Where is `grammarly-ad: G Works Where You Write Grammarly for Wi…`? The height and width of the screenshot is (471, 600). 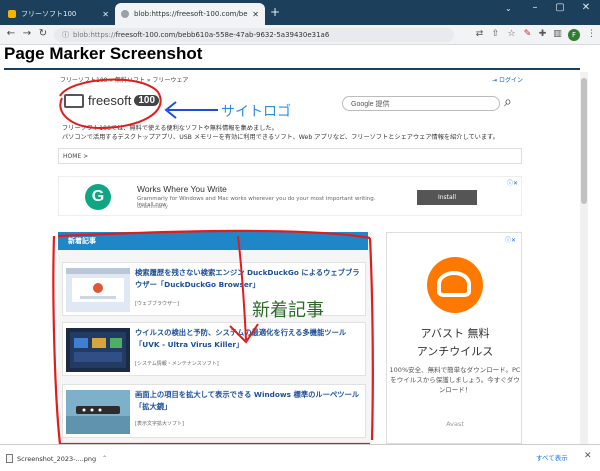
grammarly-ad: G Works Where You Write Grammarly for Wi… is located at coordinates (290, 196).